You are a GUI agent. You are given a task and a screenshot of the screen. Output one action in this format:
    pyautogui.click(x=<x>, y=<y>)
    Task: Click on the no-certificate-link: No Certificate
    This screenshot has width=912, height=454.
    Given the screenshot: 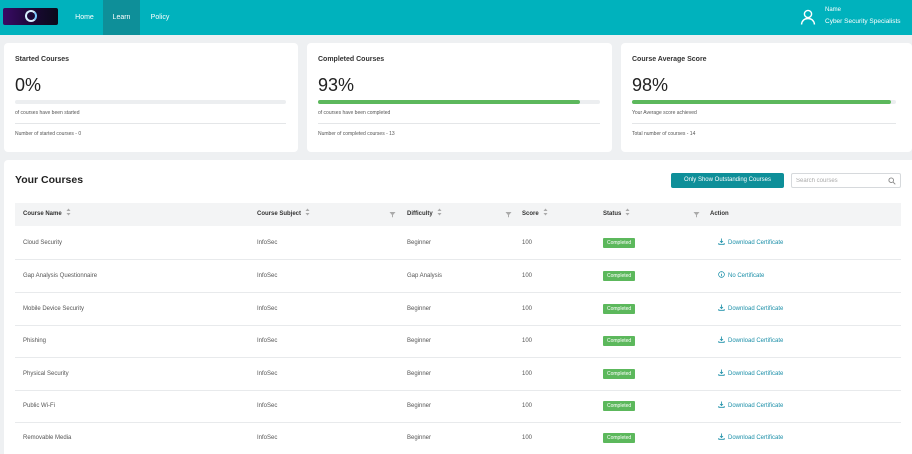 What is the action you would take?
    pyautogui.click(x=741, y=276)
    